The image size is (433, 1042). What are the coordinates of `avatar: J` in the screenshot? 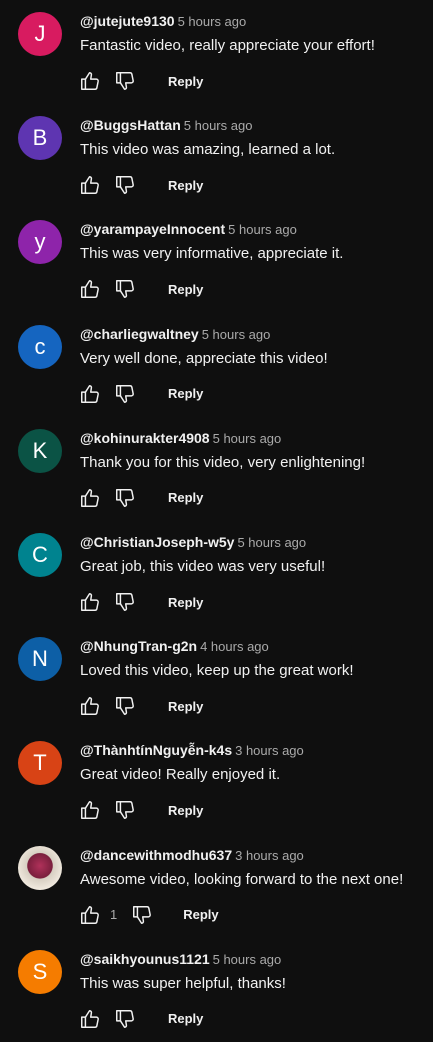 It's located at (40, 34).